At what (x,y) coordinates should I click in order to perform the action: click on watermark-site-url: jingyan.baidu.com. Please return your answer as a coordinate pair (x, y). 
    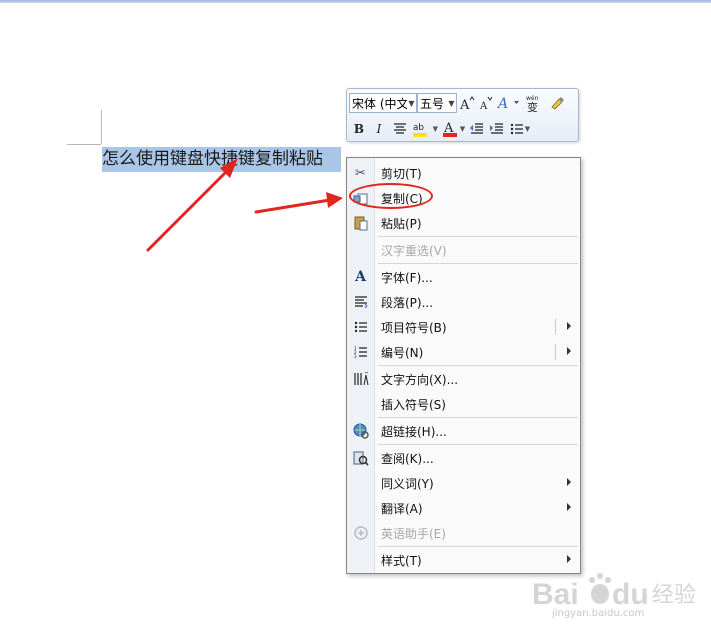
    Looking at the image, I should click on (598, 613).